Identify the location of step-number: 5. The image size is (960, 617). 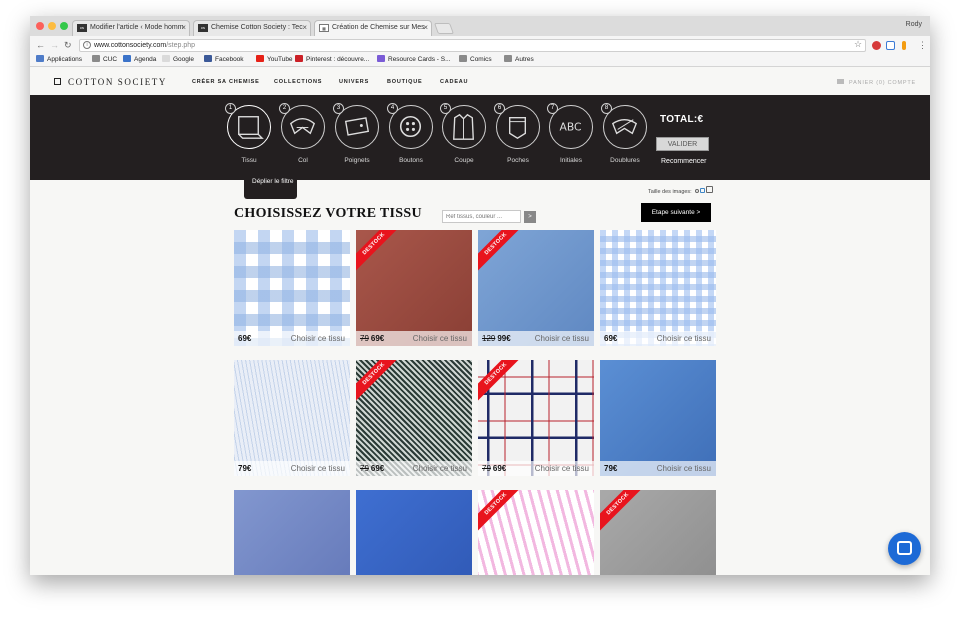
(445, 108).